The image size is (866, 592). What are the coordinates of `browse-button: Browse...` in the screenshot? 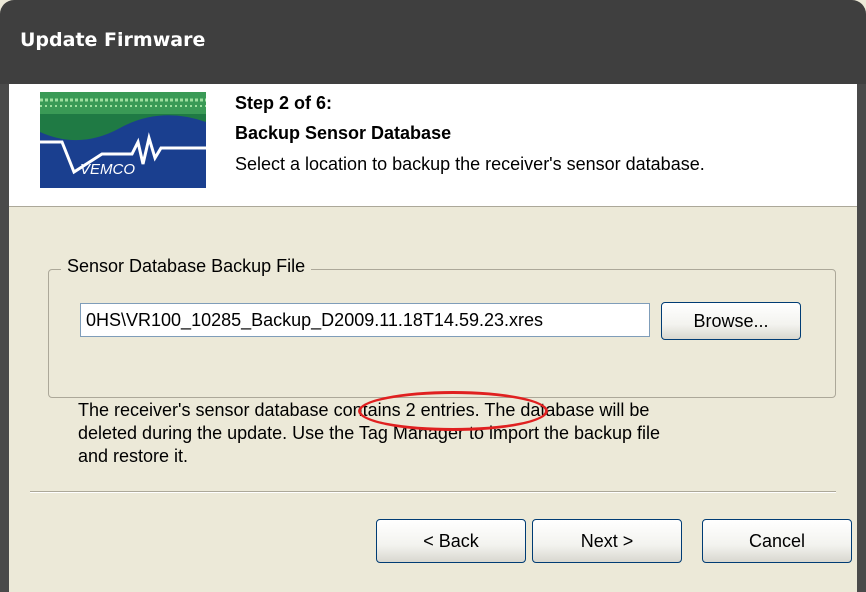 It's located at (731, 321).